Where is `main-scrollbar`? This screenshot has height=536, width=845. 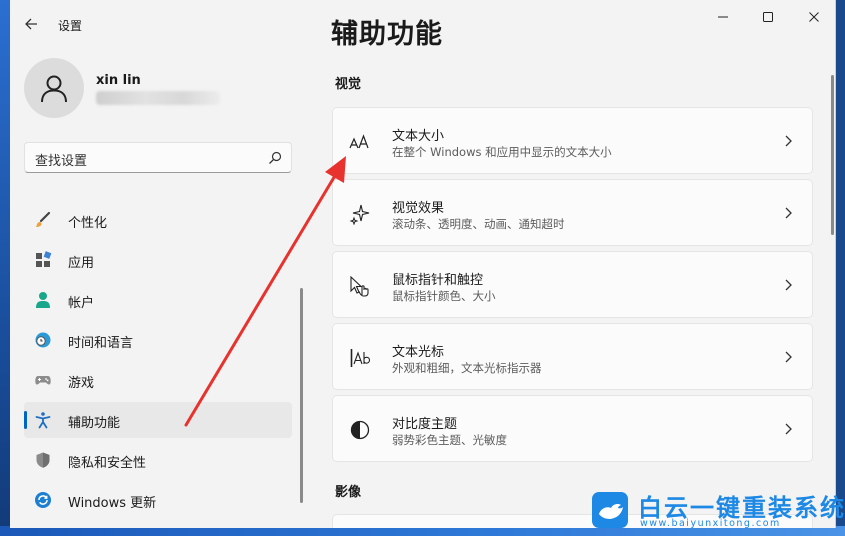 main-scrollbar is located at coordinates (832, 155).